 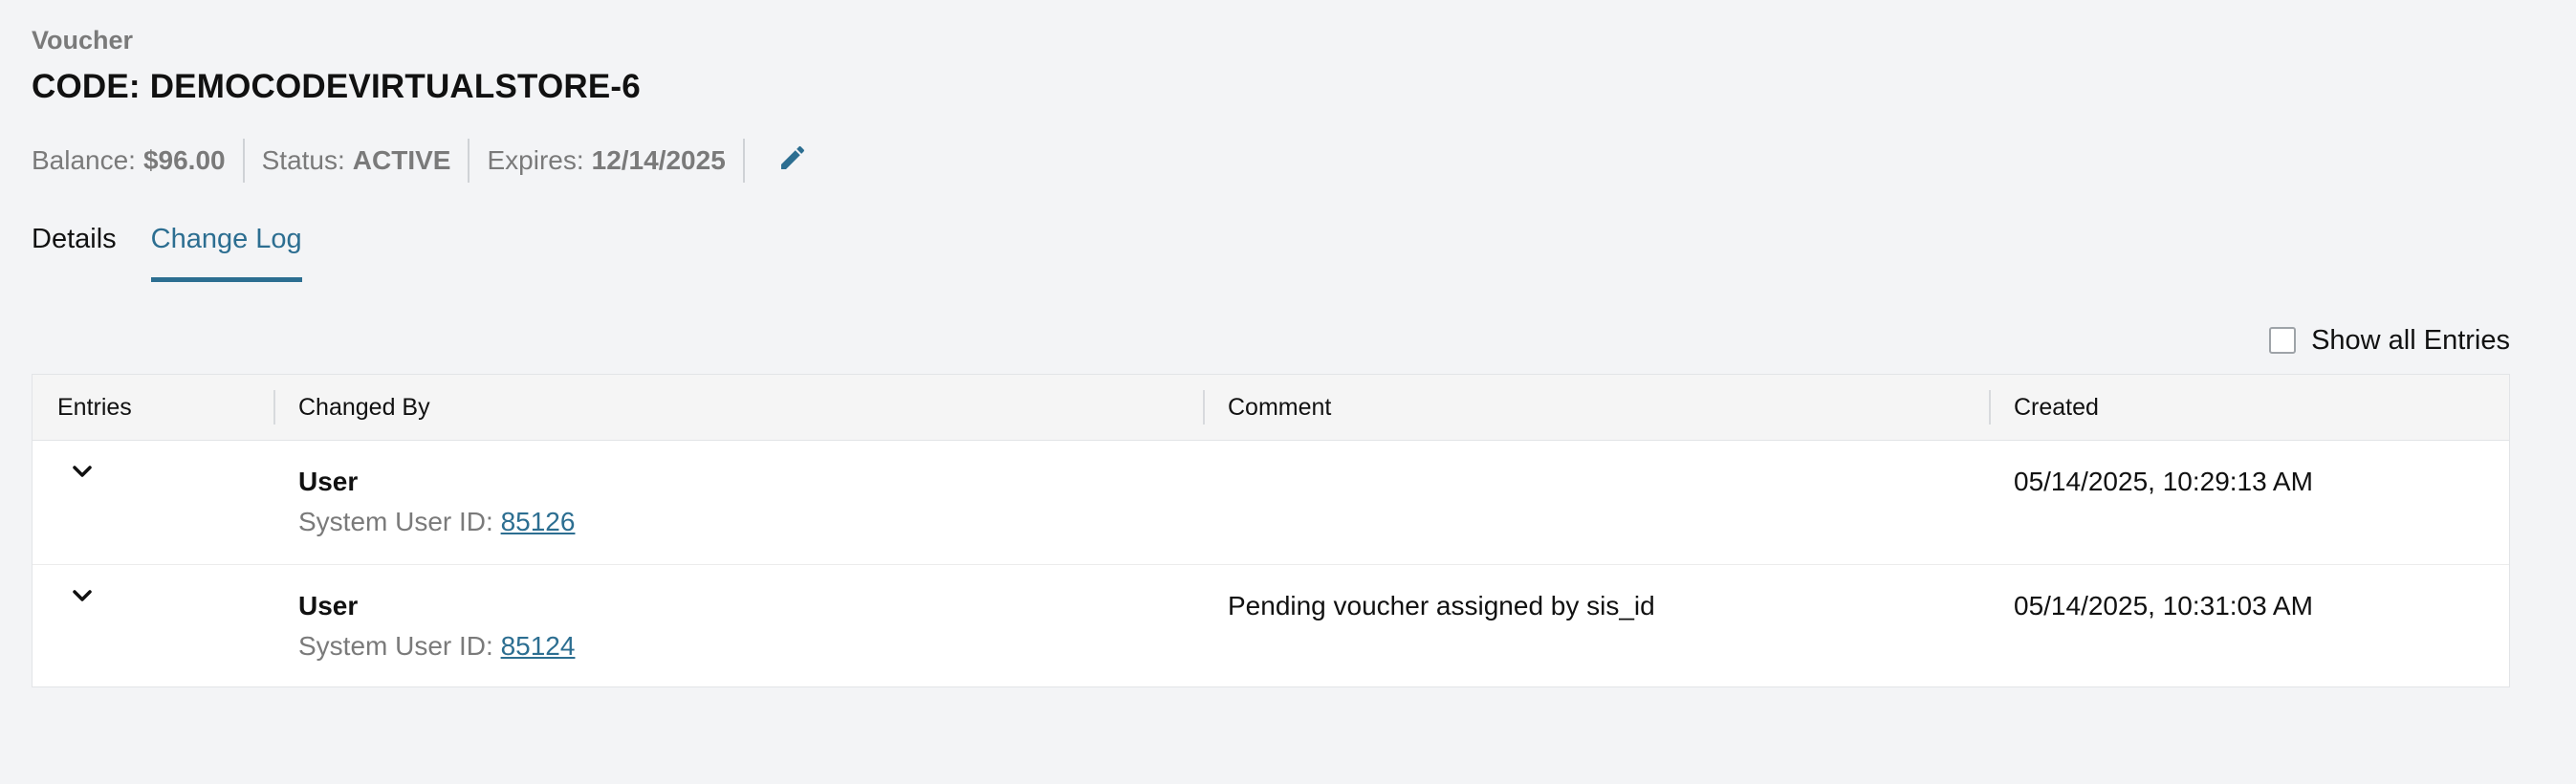 I want to click on created-cell: 05/14/2025, 10:31:03 AM, so click(x=2163, y=606).